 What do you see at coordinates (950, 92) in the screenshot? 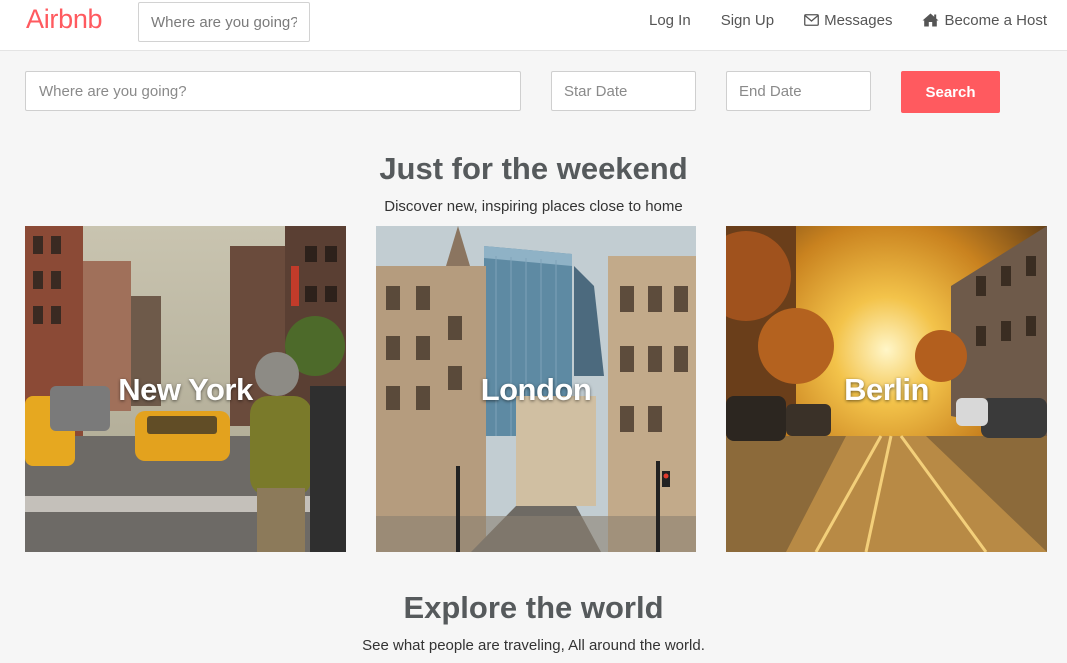
I see `search-button: Search` at bounding box center [950, 92].